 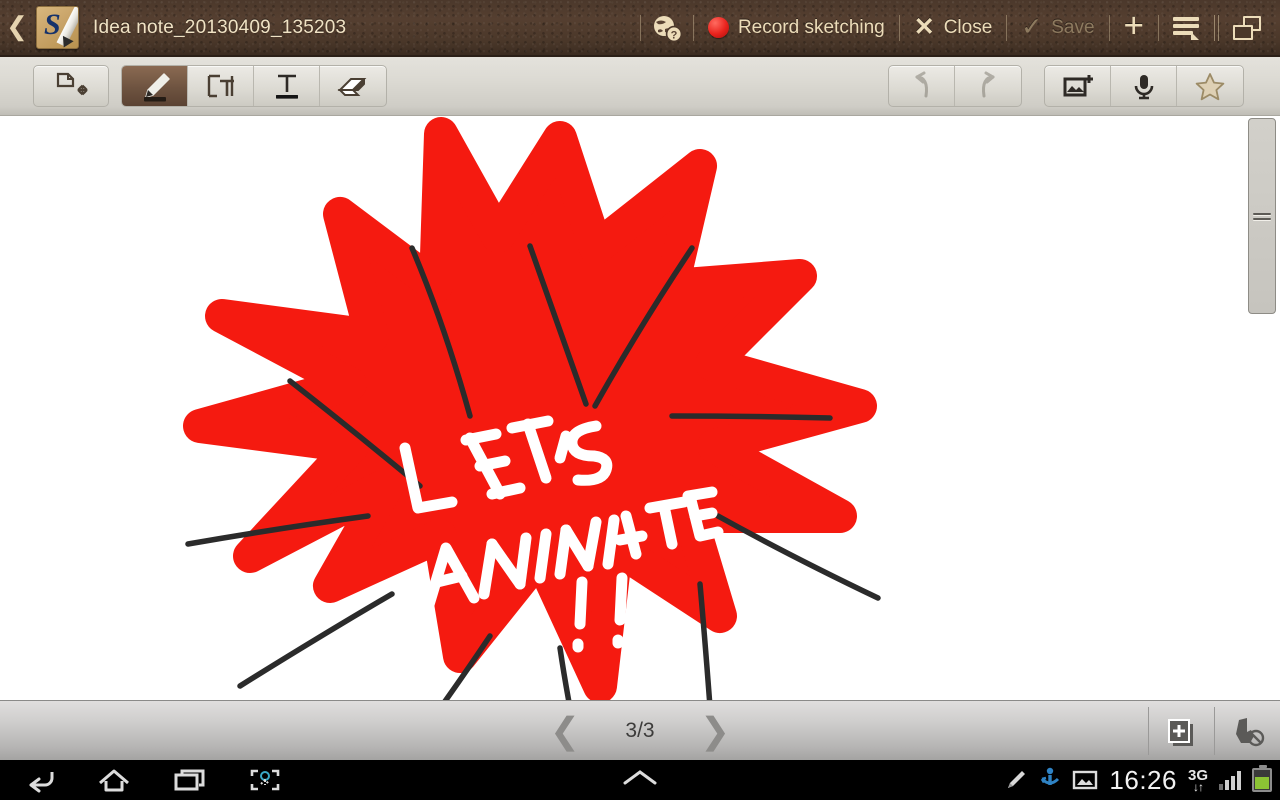 I want to click on voice-record-button, so click(x=1144, y=86).